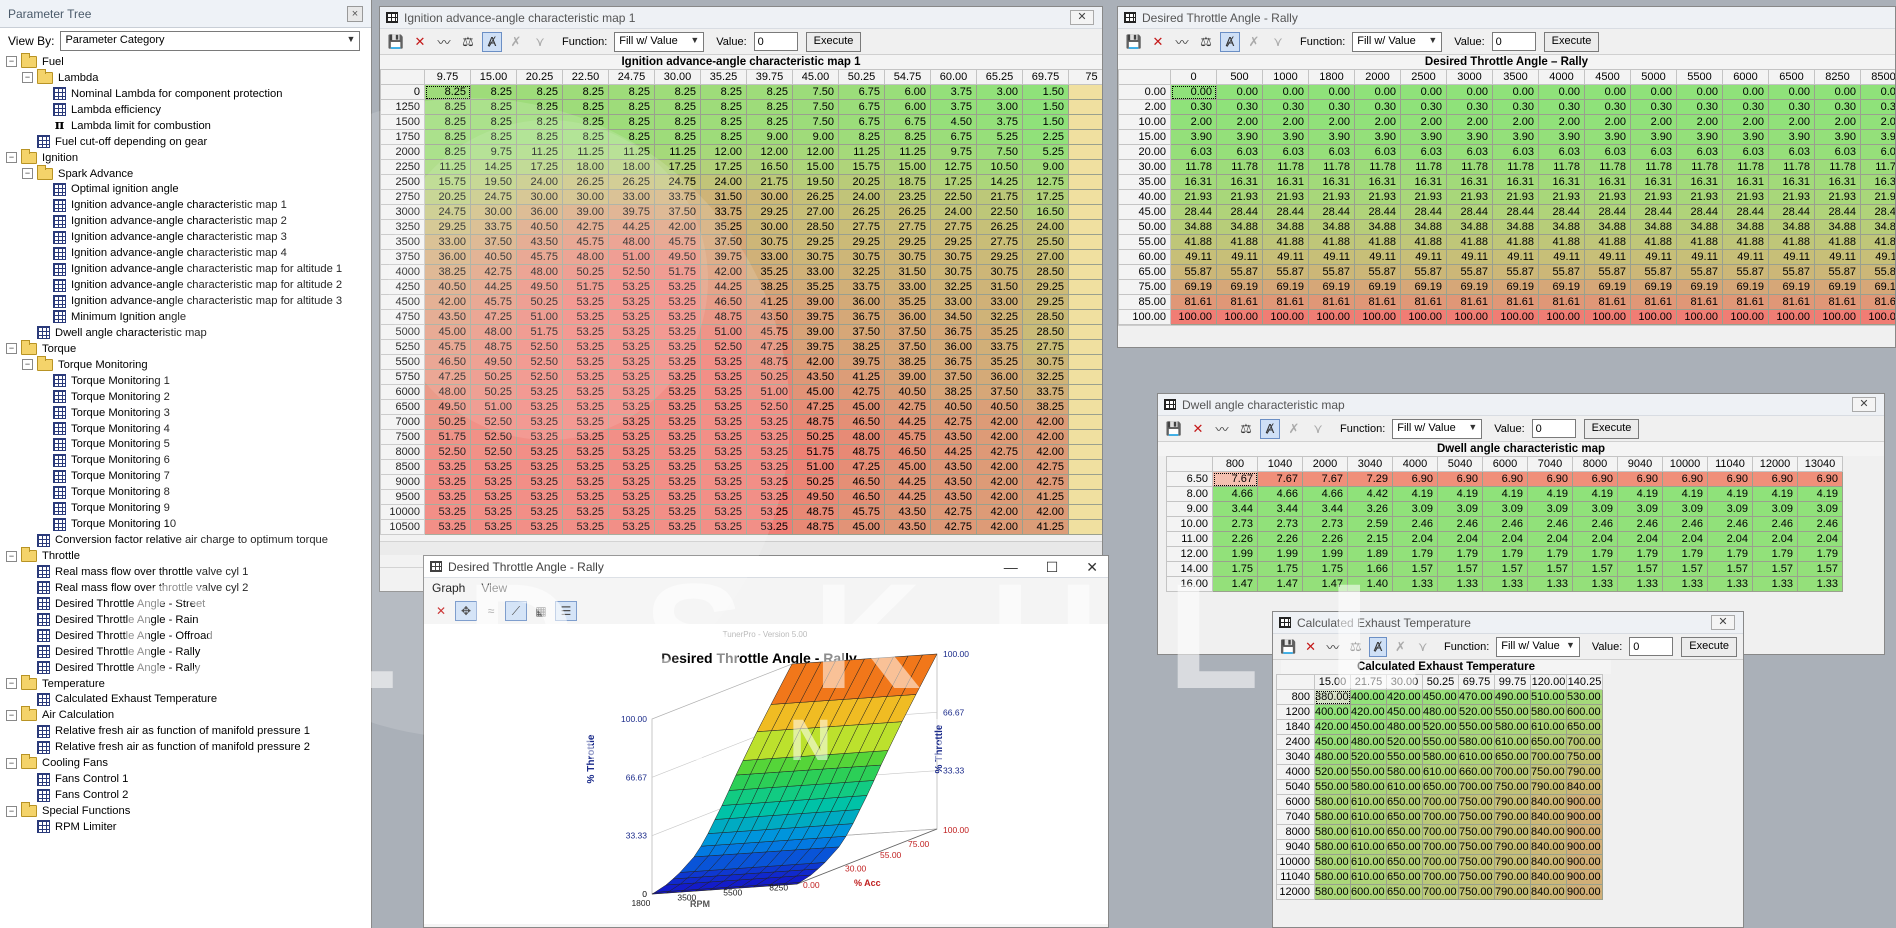  What do you see at coordinates (1512, 697) in the screenshot?
I see `table-cell: 490.00` at bounding box center [1512, 697].